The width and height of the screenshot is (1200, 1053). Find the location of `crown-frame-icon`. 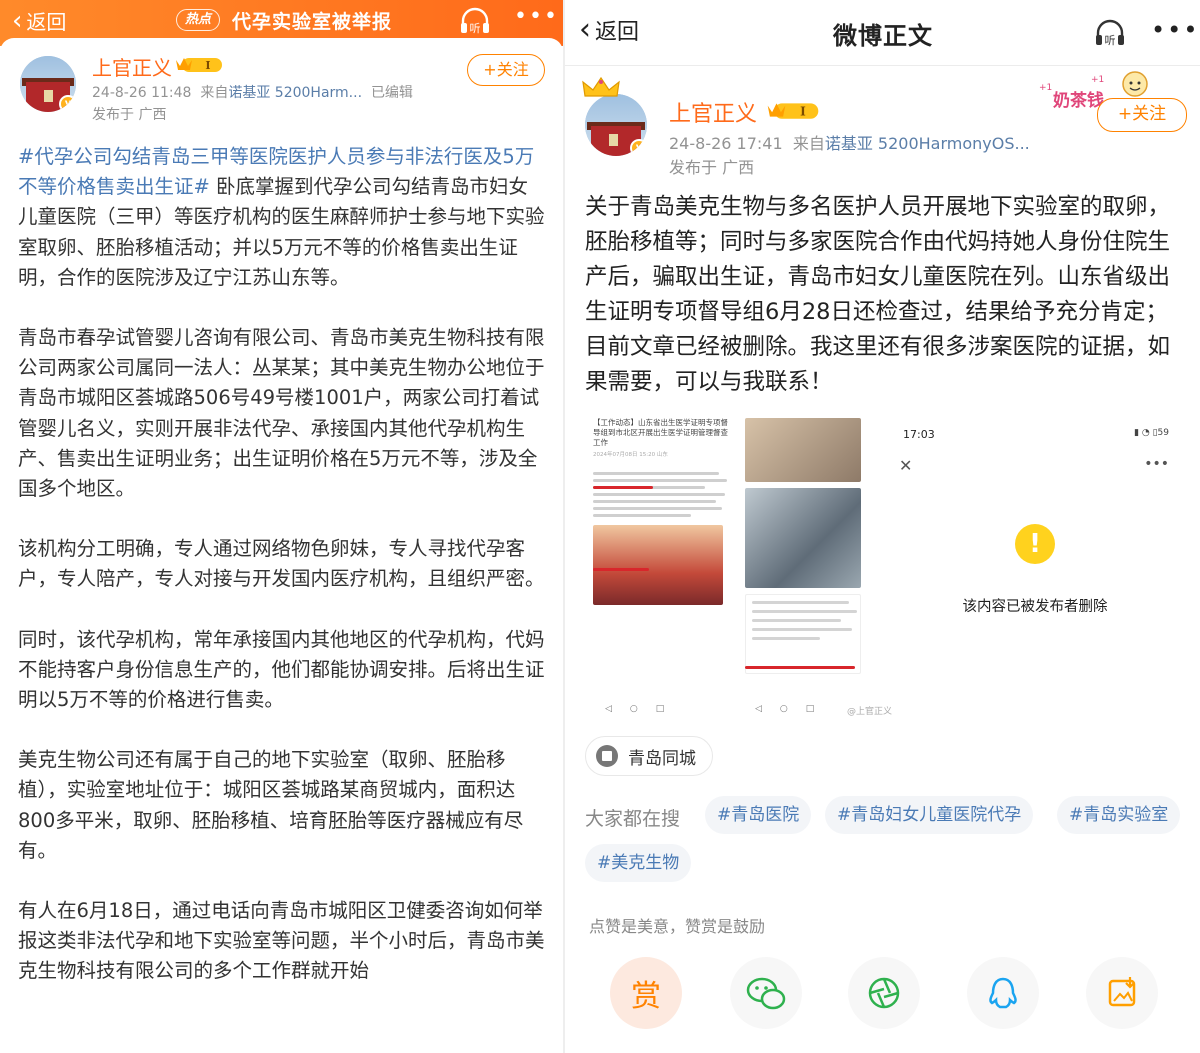

crown-frame-icon is located at coordinates (601, 86).